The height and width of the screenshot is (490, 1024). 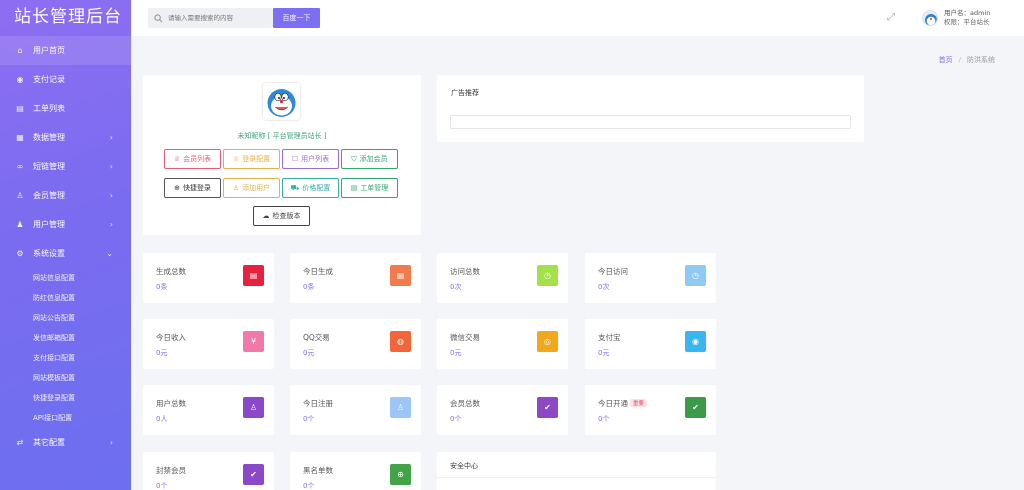 I want to click on stat-value: 0人, so click(x=162, y=419).